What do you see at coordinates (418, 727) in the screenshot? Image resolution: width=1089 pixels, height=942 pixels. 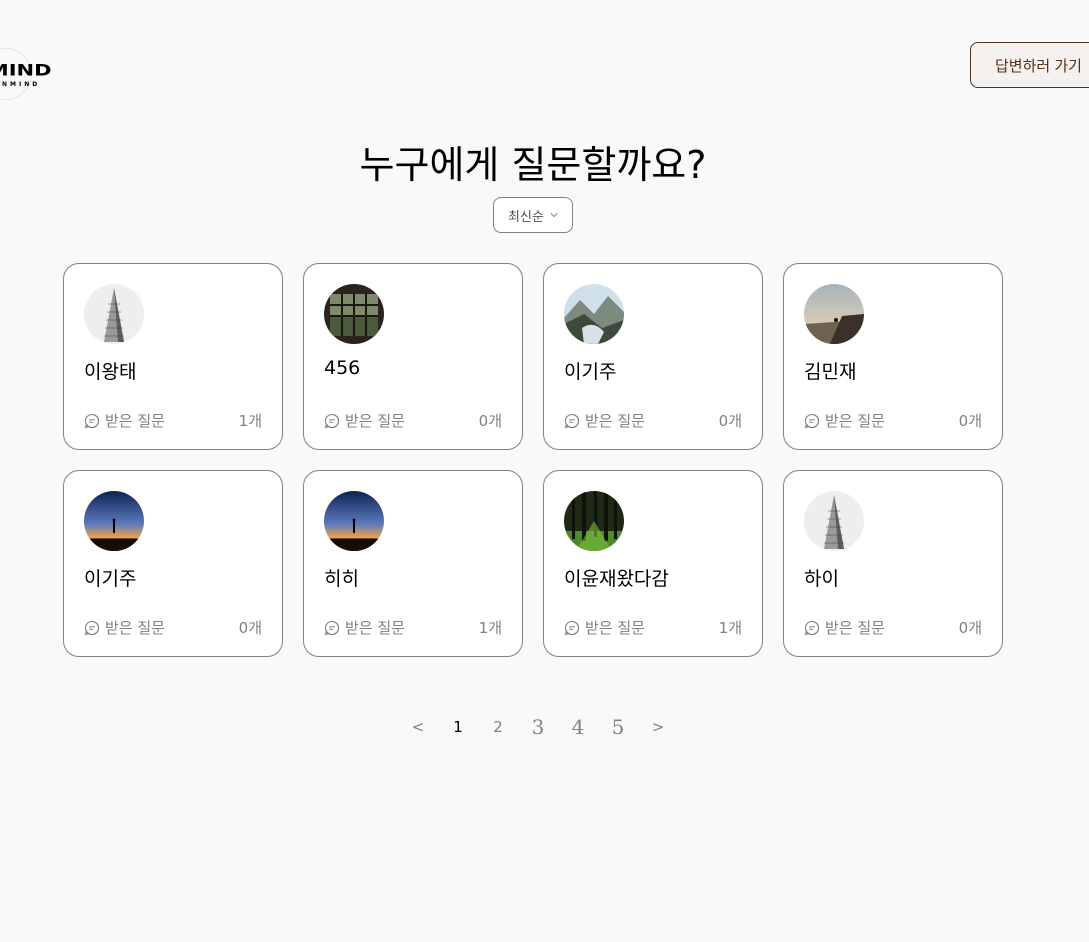 I see `prev-page-button: <` at bounding box center [418, 727].